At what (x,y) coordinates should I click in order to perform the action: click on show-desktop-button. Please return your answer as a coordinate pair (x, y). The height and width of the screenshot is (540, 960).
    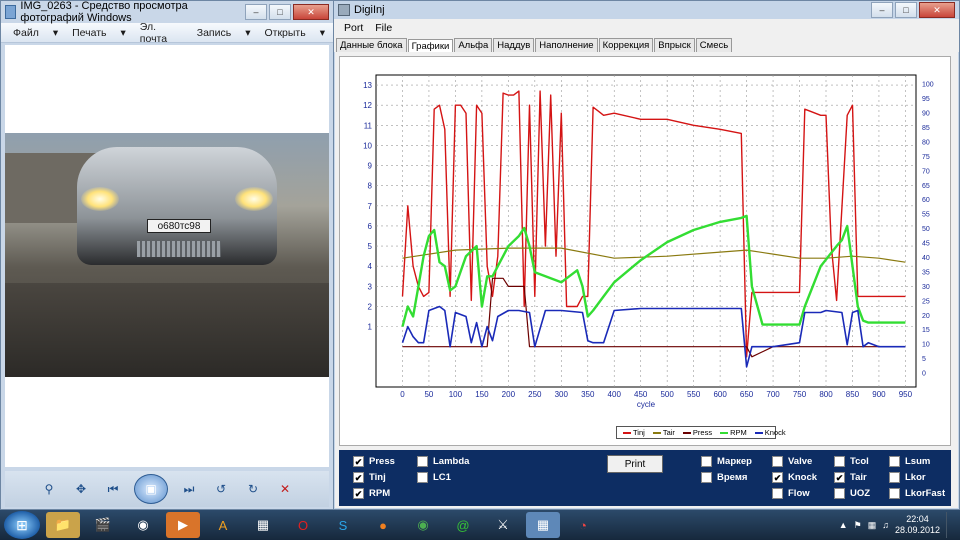
    Looking at the image, I should click on (951, 525).